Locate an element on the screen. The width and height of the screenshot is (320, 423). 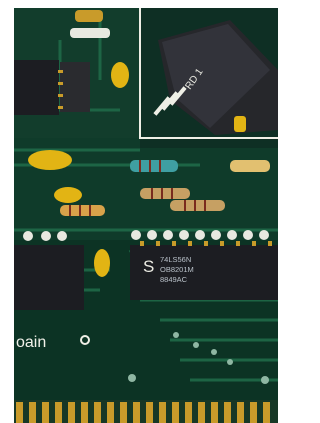
chip-part-number: 74LS56N is located at coordinates (175, 259).